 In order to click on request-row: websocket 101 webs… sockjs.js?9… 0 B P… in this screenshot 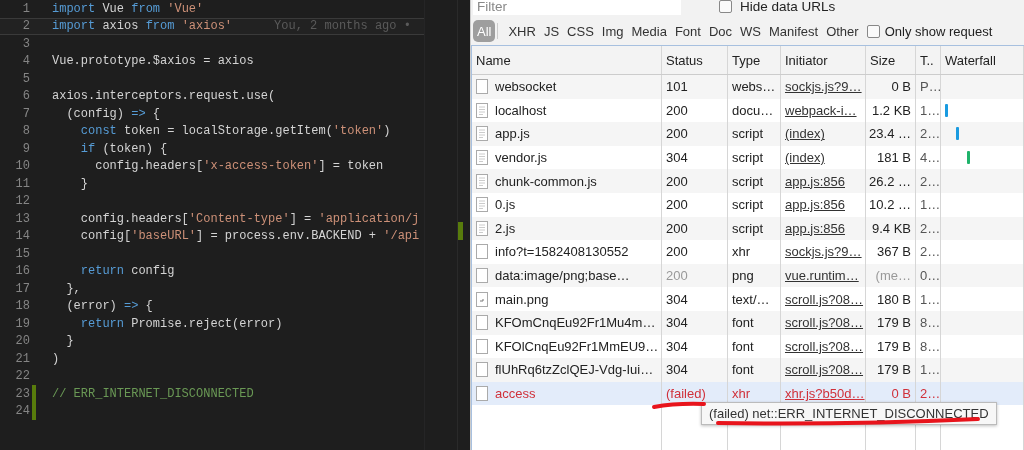, I will do `click(748, 87)`.